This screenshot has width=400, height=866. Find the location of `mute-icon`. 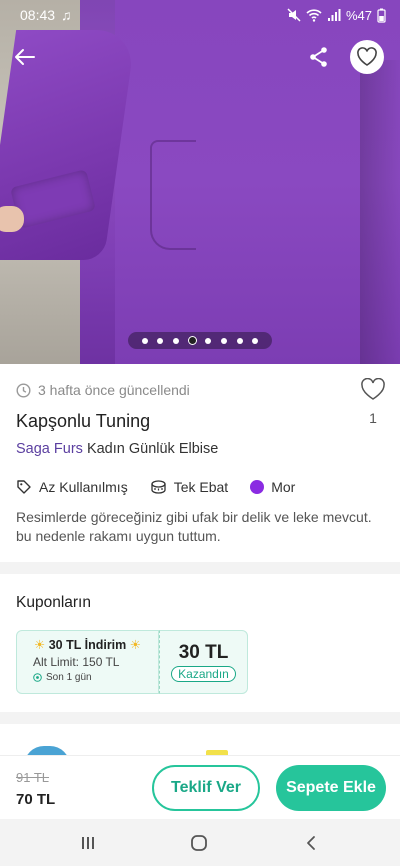

mute-icon is located at coordinates (294, 15).